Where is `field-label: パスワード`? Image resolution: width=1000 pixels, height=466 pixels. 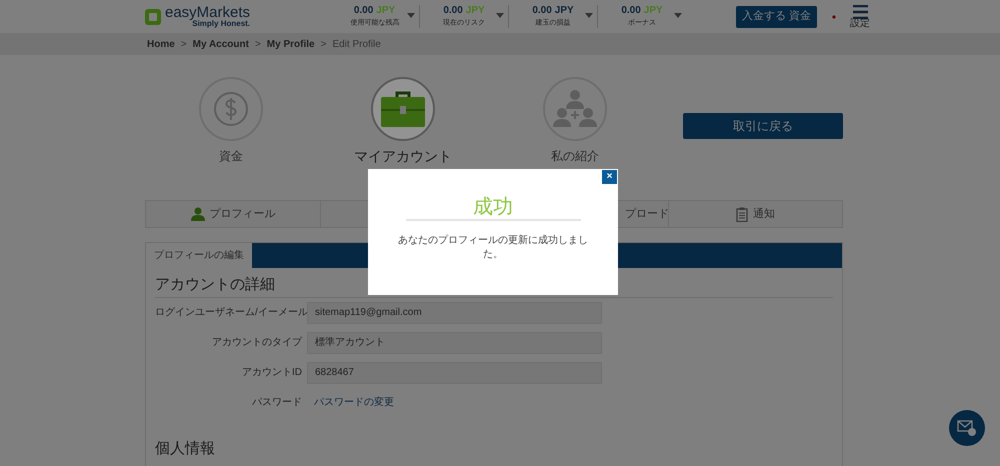 field-label: パスワード is located at coordinates (277, 403).